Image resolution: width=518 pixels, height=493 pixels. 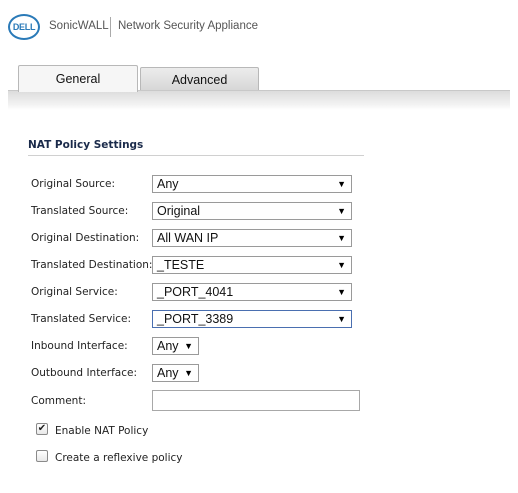 What do you see at coordinates (195, 292) in the screenshot?
I see `original-service-value: _PORT_4041` at bounding box center [195, 292].